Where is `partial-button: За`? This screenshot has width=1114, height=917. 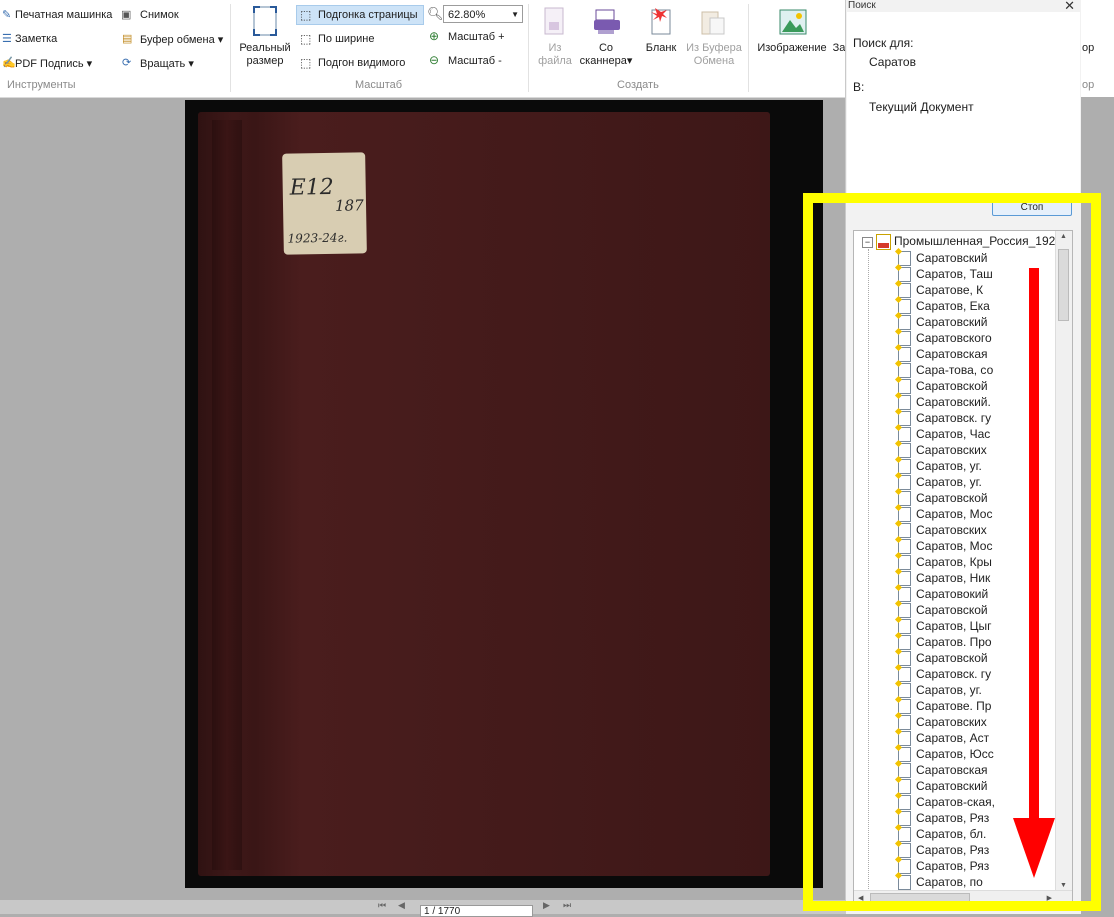
partial-button: За is located at coordinates (839, 48).